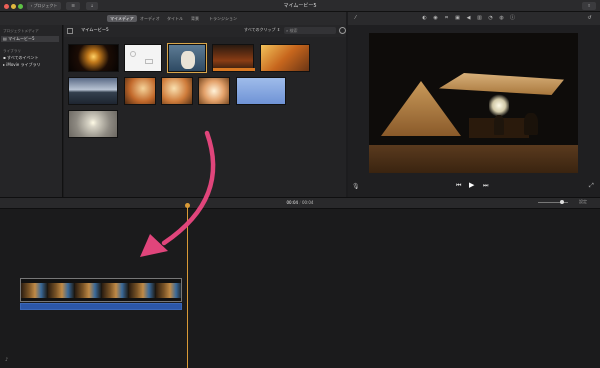 This screenshot has width=600, height=368. I want to click on audio-wave-icon: ♪, so click(6, 360).